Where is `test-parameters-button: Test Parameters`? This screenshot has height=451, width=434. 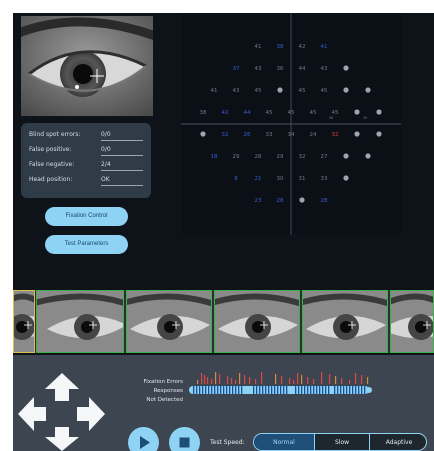
test-parameters-button: Test Parameters is located at coordinates (86, 244).